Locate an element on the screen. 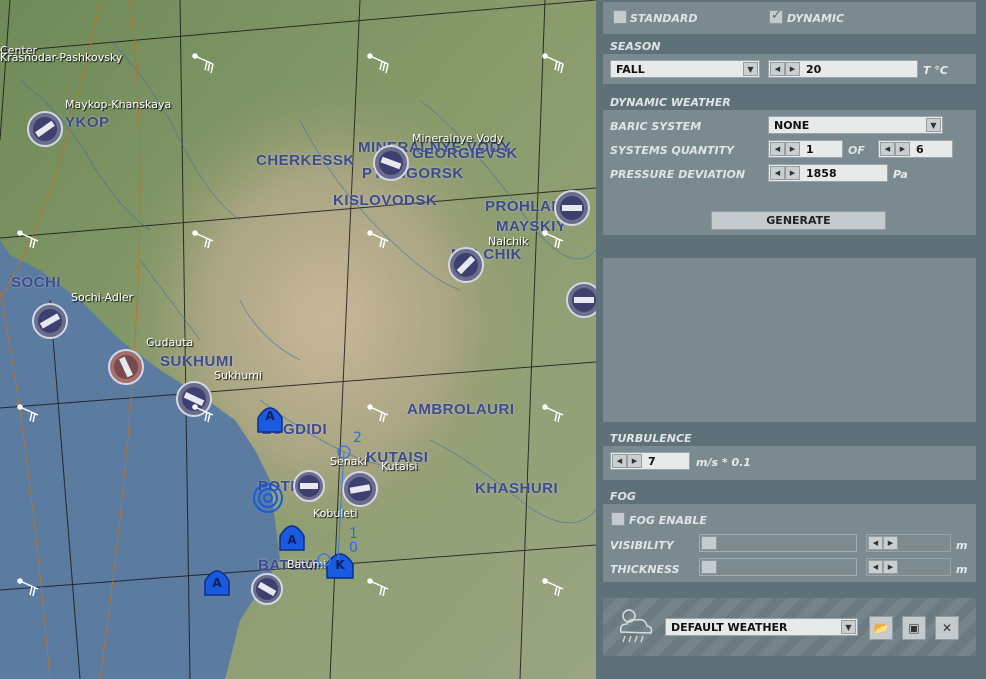 Image resolution: width=986 pixels, height=679 pixels. weather-preset-select: DEFAULT WEATHER ▼ is located at coordinates (761, 627).